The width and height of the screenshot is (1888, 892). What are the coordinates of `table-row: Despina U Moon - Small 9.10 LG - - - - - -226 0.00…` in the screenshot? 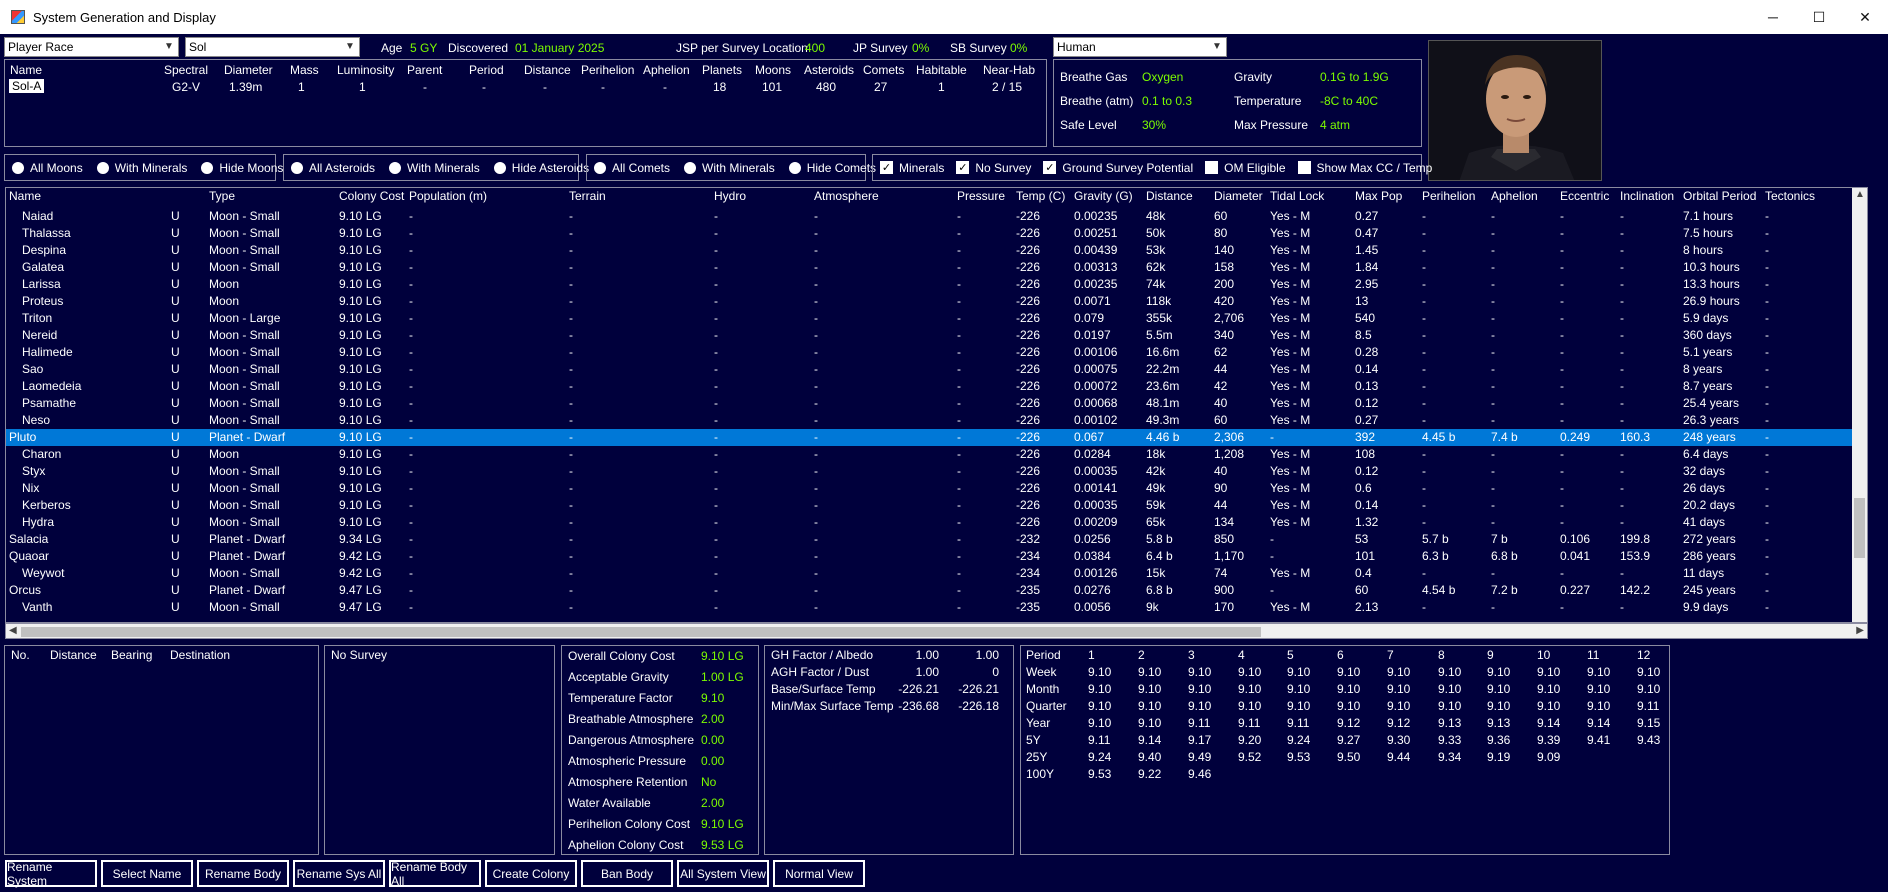 It's located at (930, 250).